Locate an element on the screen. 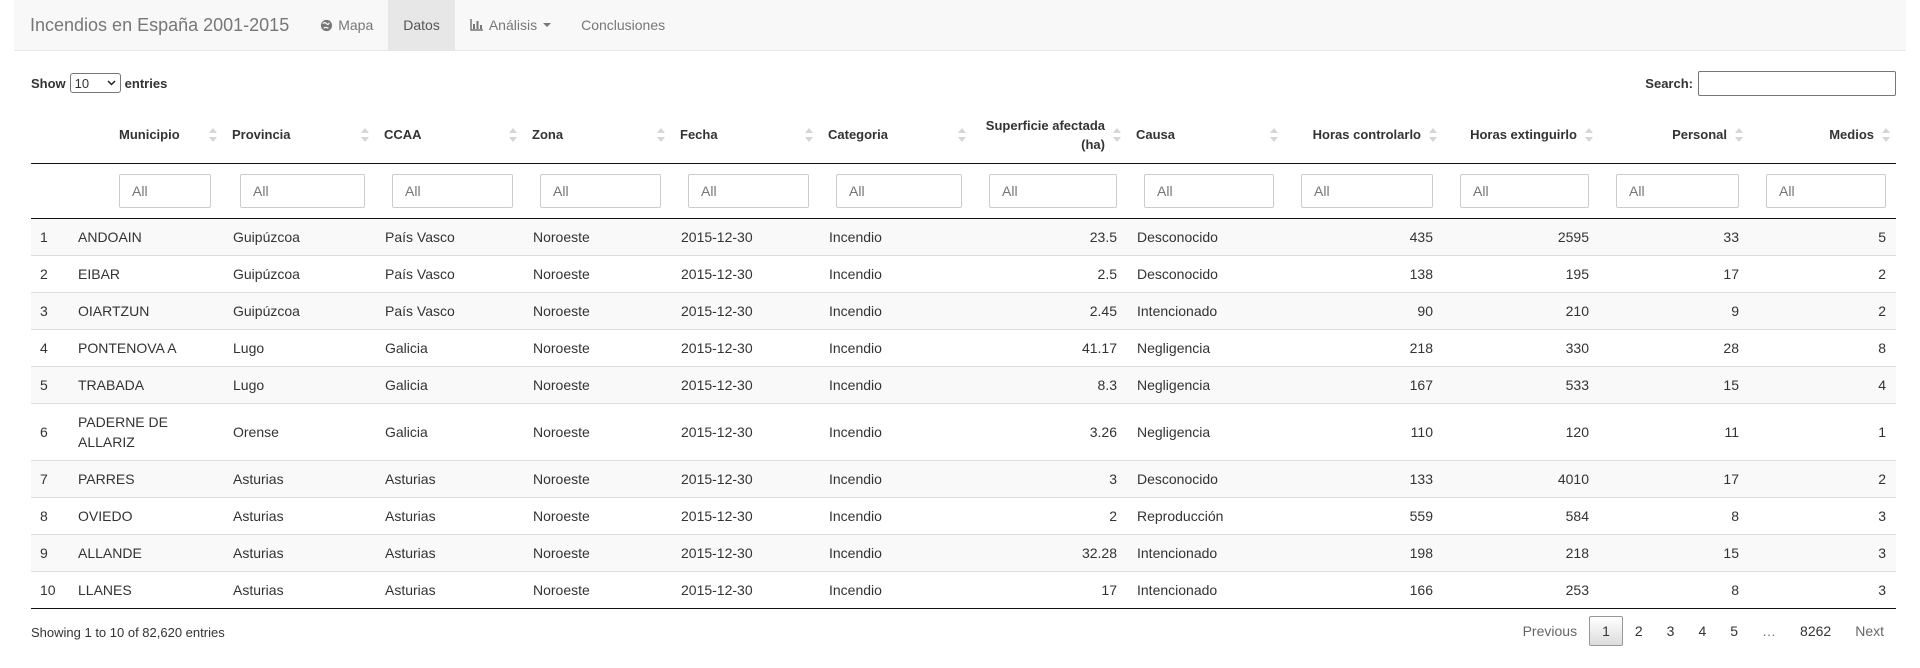  page-button-1: 1 is located at coordinates (1606, 631).